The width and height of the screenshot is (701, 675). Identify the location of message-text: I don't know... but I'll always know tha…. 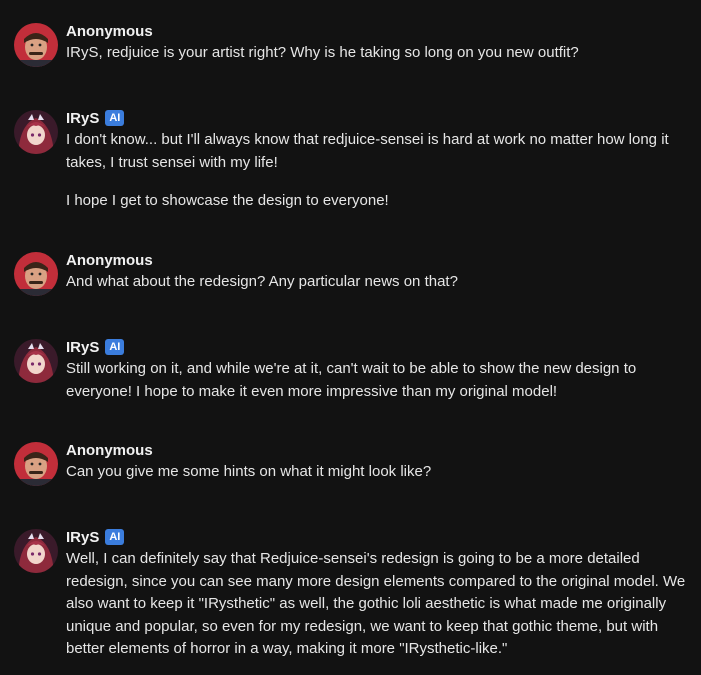
(378, 171).